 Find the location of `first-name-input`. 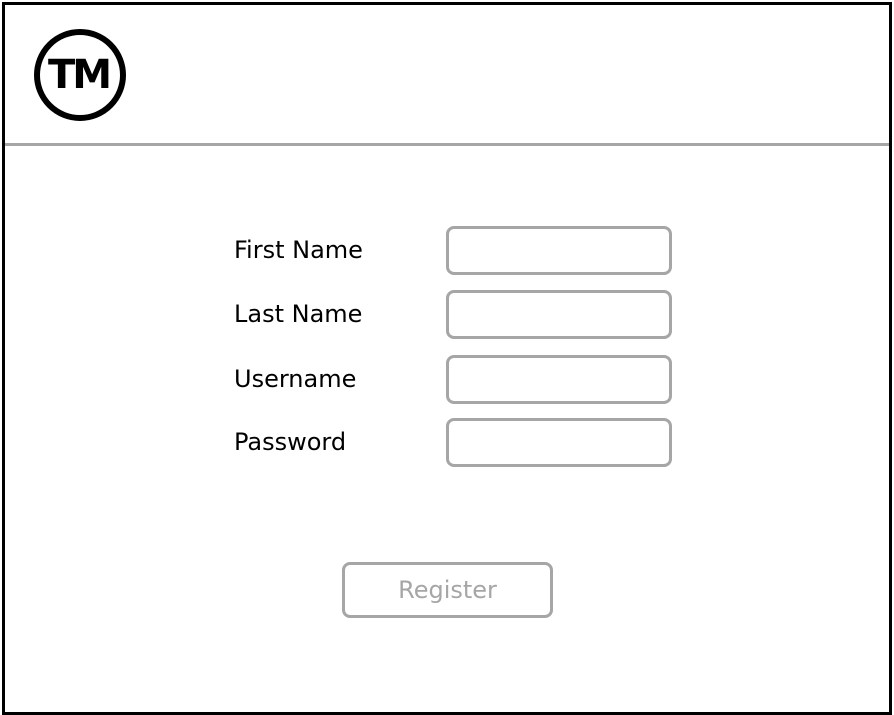

first-name-input is located at coordinates (559, 250).